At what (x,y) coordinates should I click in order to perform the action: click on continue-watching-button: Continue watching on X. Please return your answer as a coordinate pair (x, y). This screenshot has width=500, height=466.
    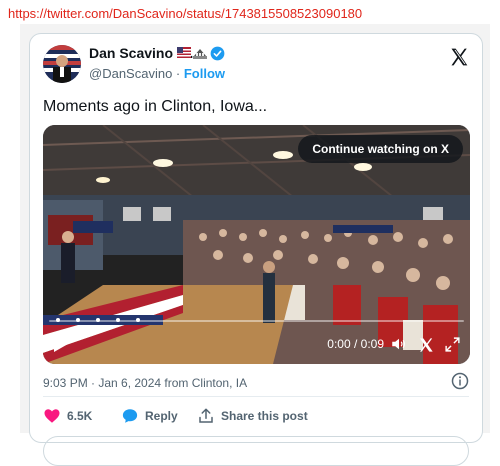
    Looking at the image, I should click on (380, 149).